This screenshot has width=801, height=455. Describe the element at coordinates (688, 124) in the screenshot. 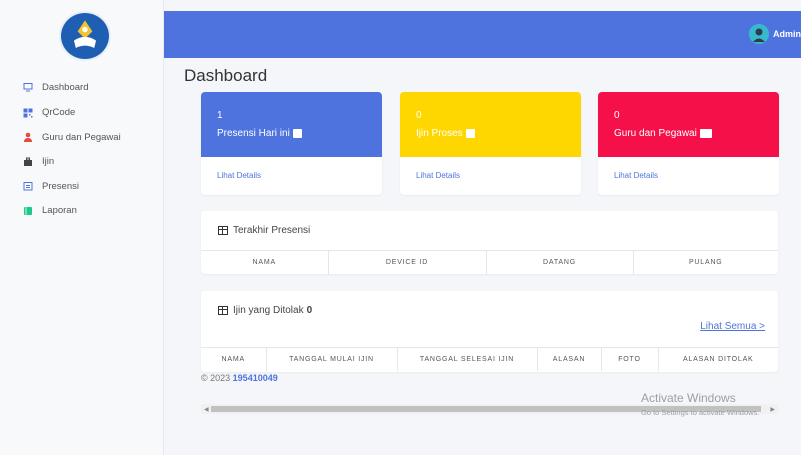

I see `card-header: 0 Guru dan Pegawai` at that location.